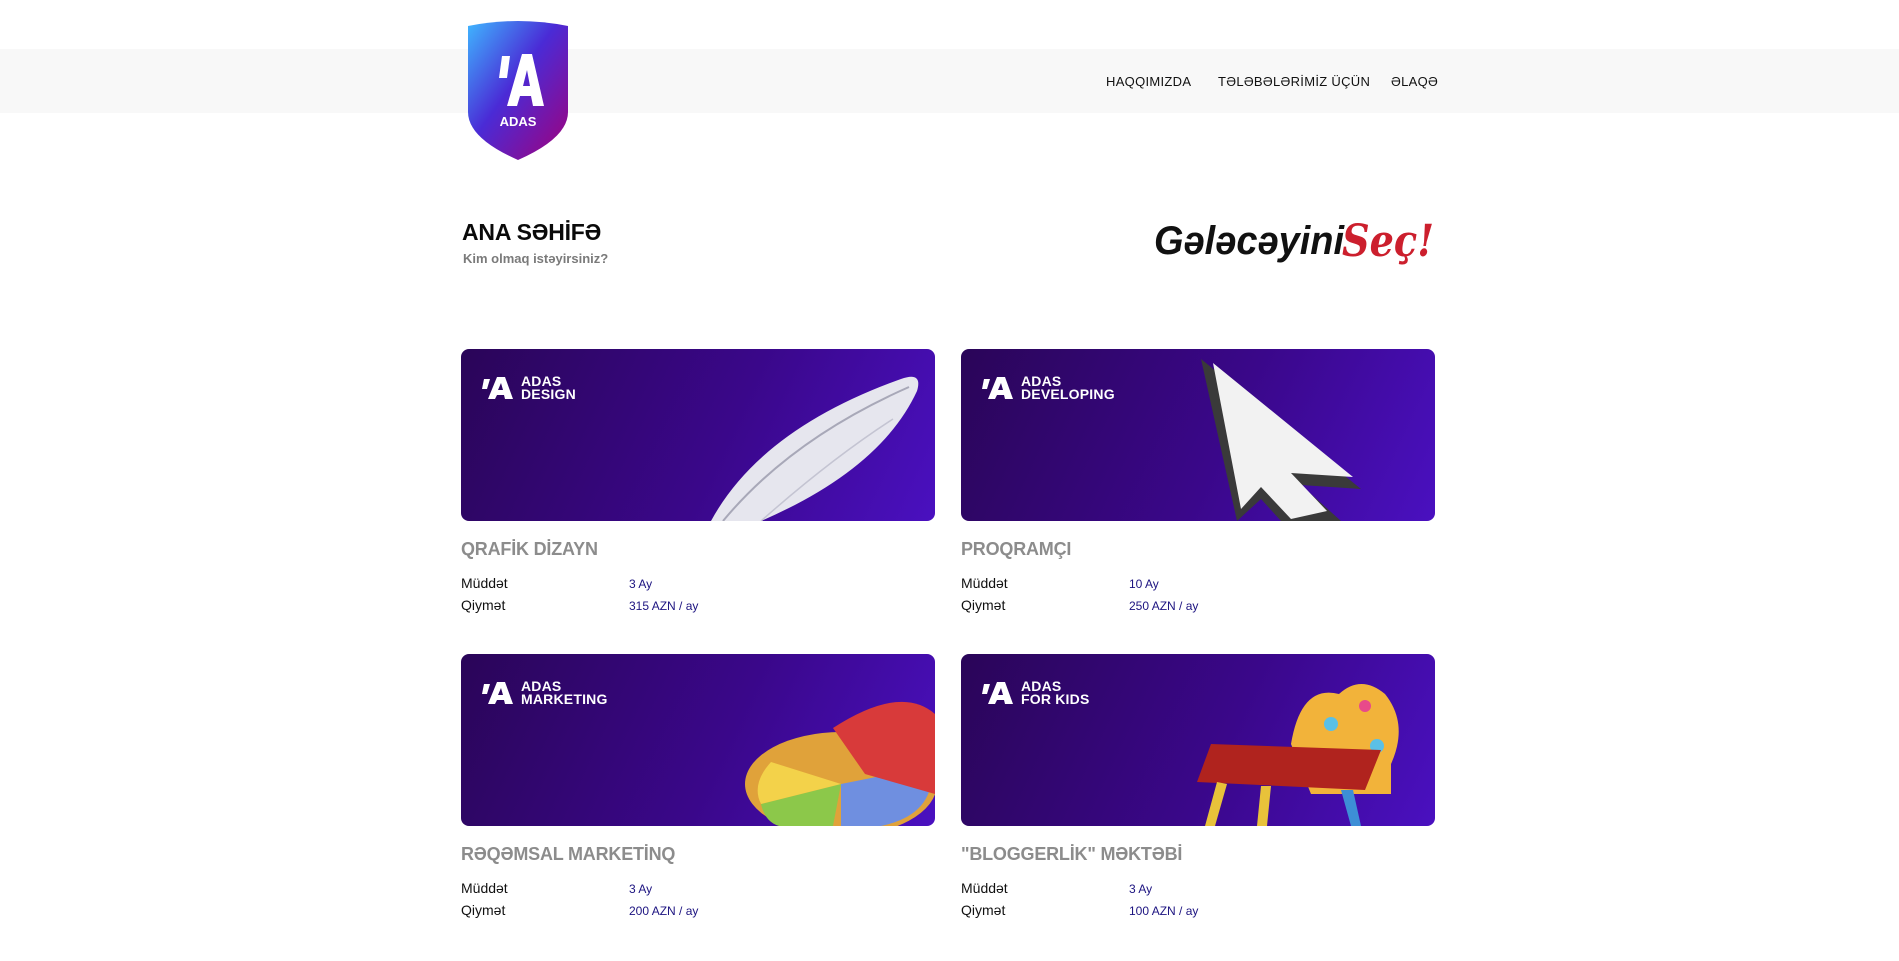 Image resolution: width=1899 pixels, height=961 pixels. What do you see at coordinates (536, 258) in the screenshot?
I see `page-subtitle: Kim olmaq istəyirsiniz?` at bounding box center [536, 258].